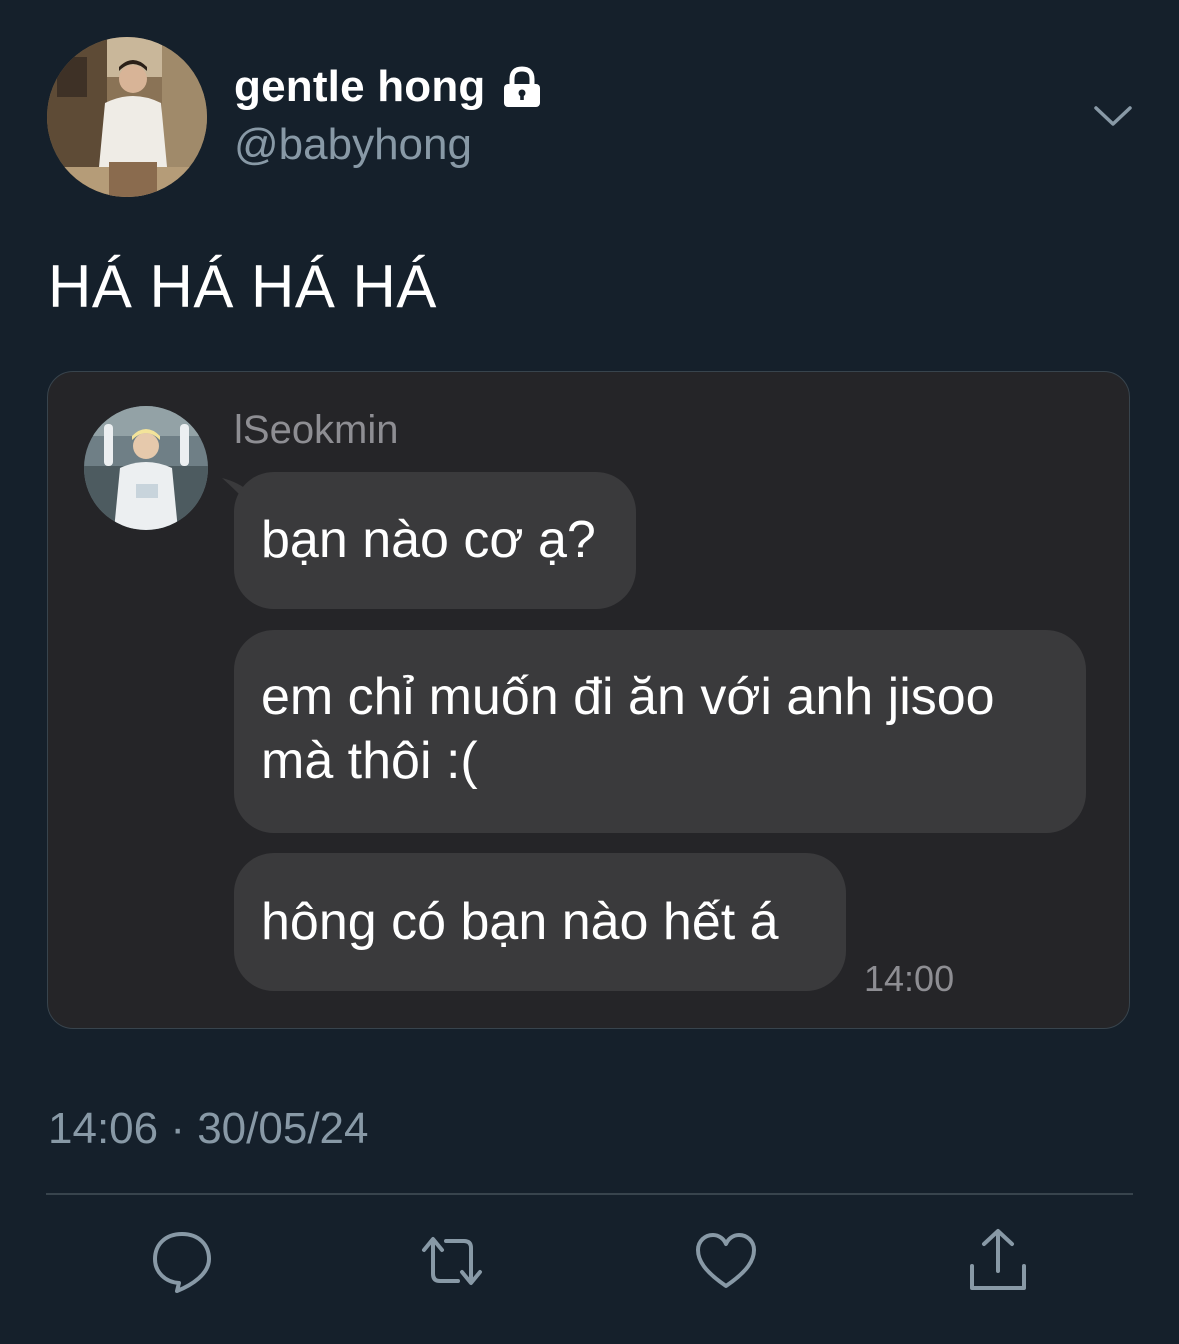 This screenshot has width=1179, height=1344. I want to click on retweet-button, so click(452, 1261).